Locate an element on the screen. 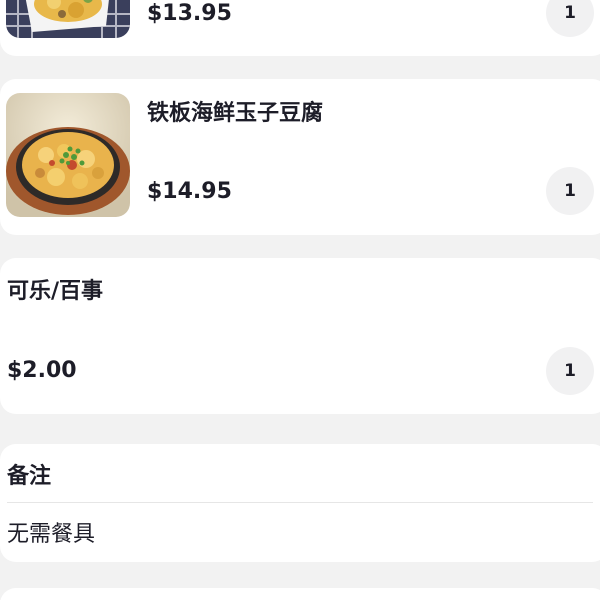  item-name: 可乐/百事 is located at coordinates (55, 291).